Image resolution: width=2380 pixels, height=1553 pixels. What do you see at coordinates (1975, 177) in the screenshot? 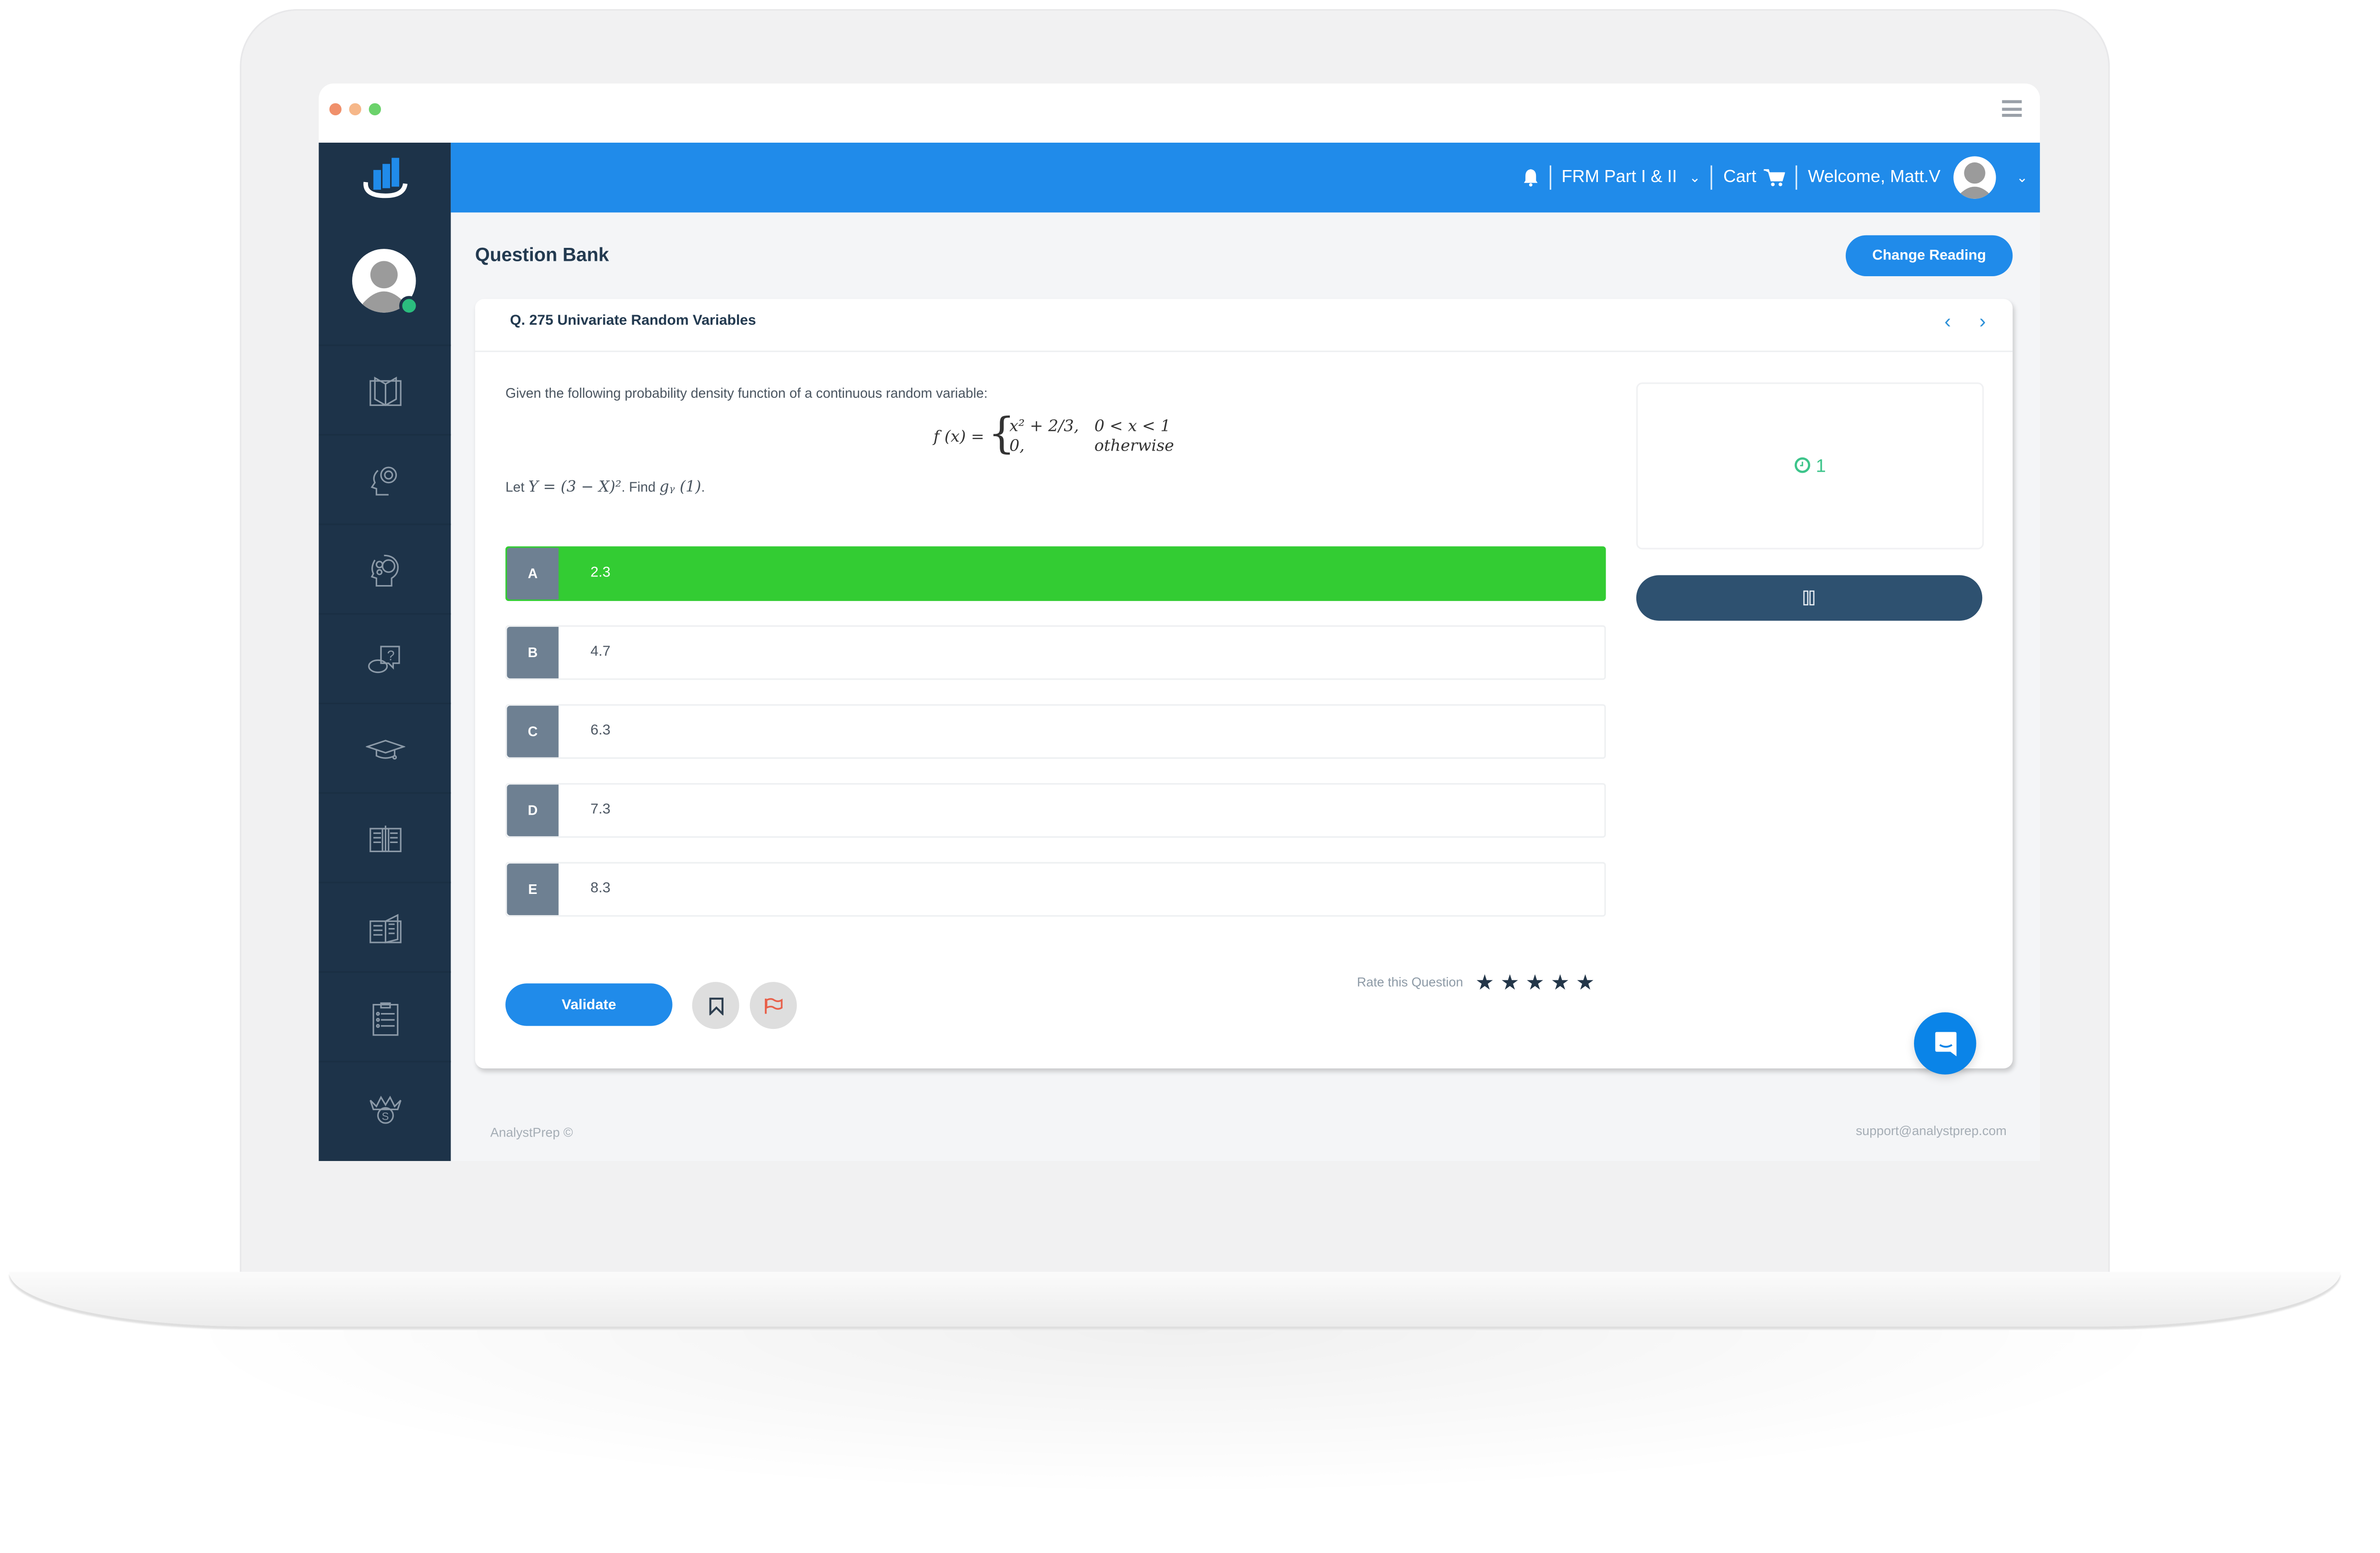
I see `user-avatar` at bounding box center [1975, 177].